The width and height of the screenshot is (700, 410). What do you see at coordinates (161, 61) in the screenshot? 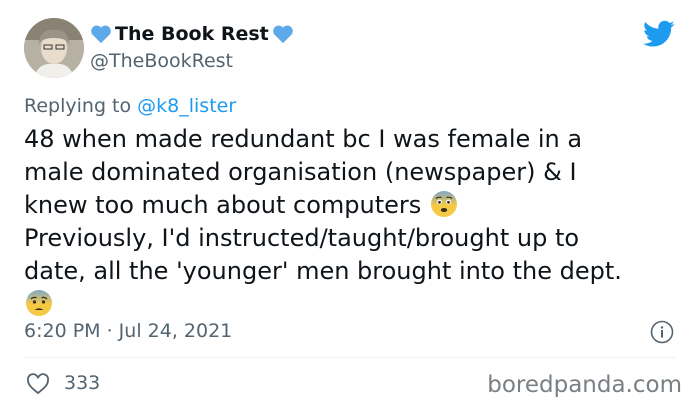
I see `user-handle: @TheBookRest` at bounding box center [161, 61].